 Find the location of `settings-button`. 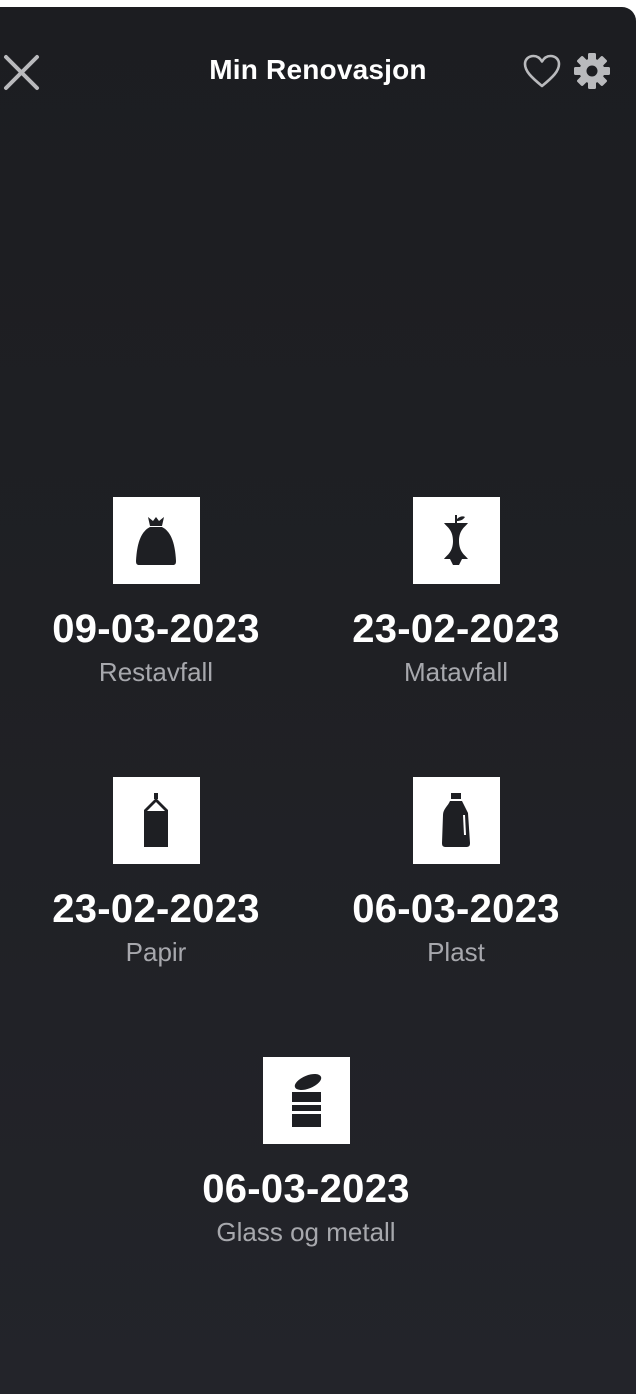

settings-button is located at coordinates (592, 71).